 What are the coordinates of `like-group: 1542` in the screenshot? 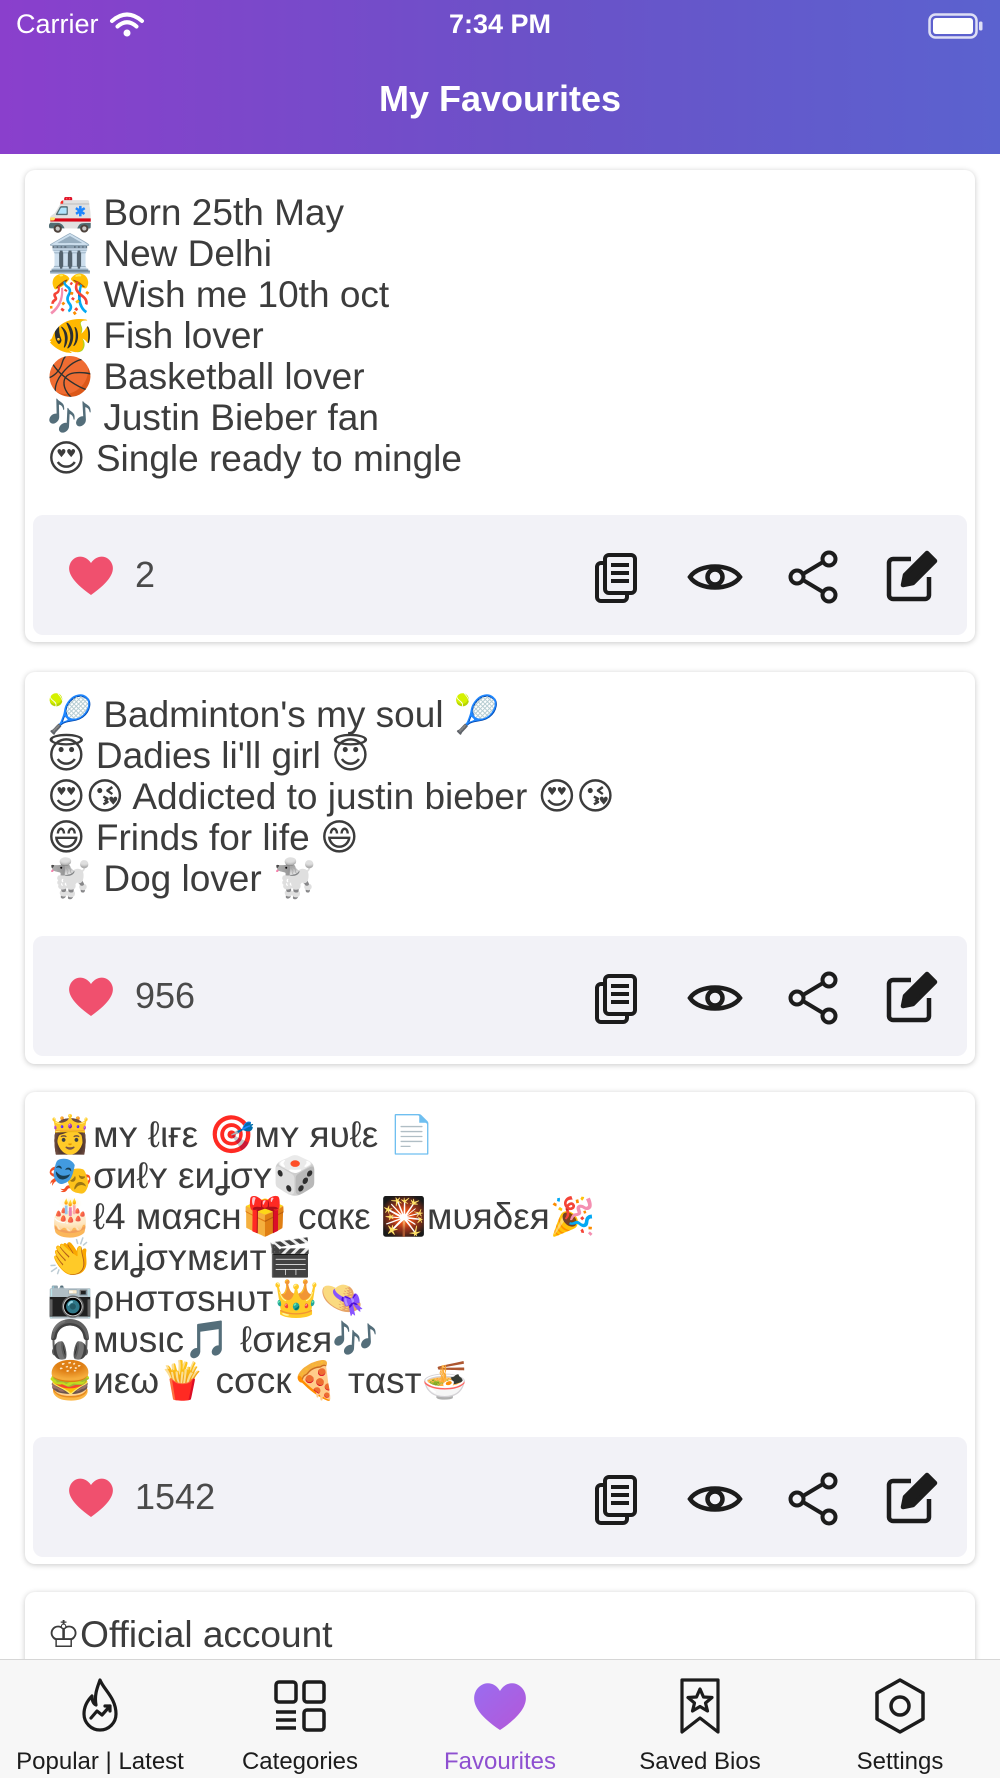 It's located at (141, 1497).